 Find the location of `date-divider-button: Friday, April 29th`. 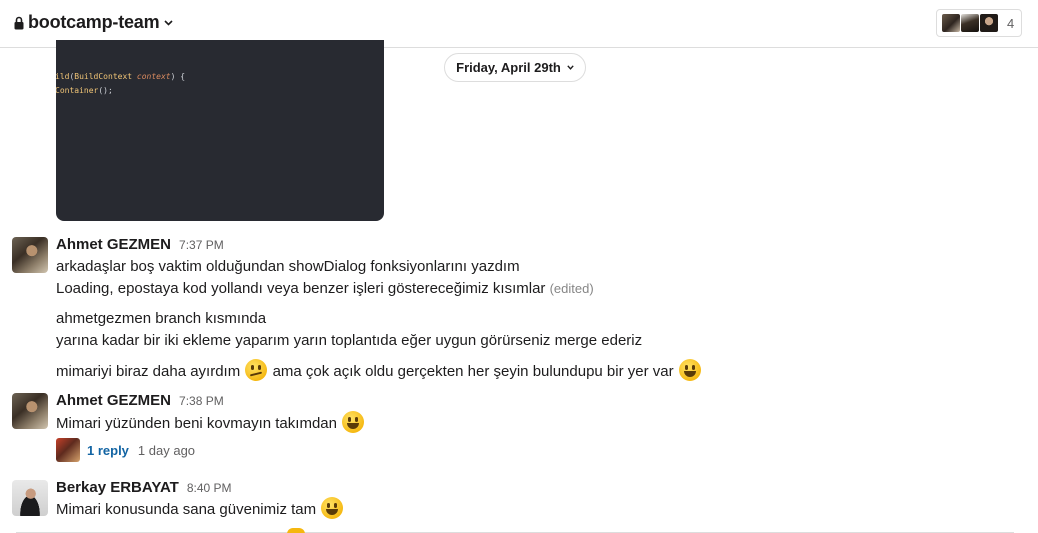

date-divider-button: Friday, April 29th is located at coordinates (515, 67).